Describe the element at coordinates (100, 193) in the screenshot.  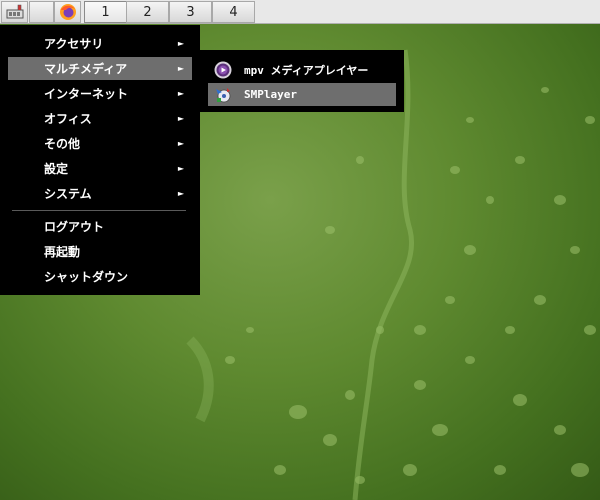
I see `menu-item-system: システム ►` at that location.